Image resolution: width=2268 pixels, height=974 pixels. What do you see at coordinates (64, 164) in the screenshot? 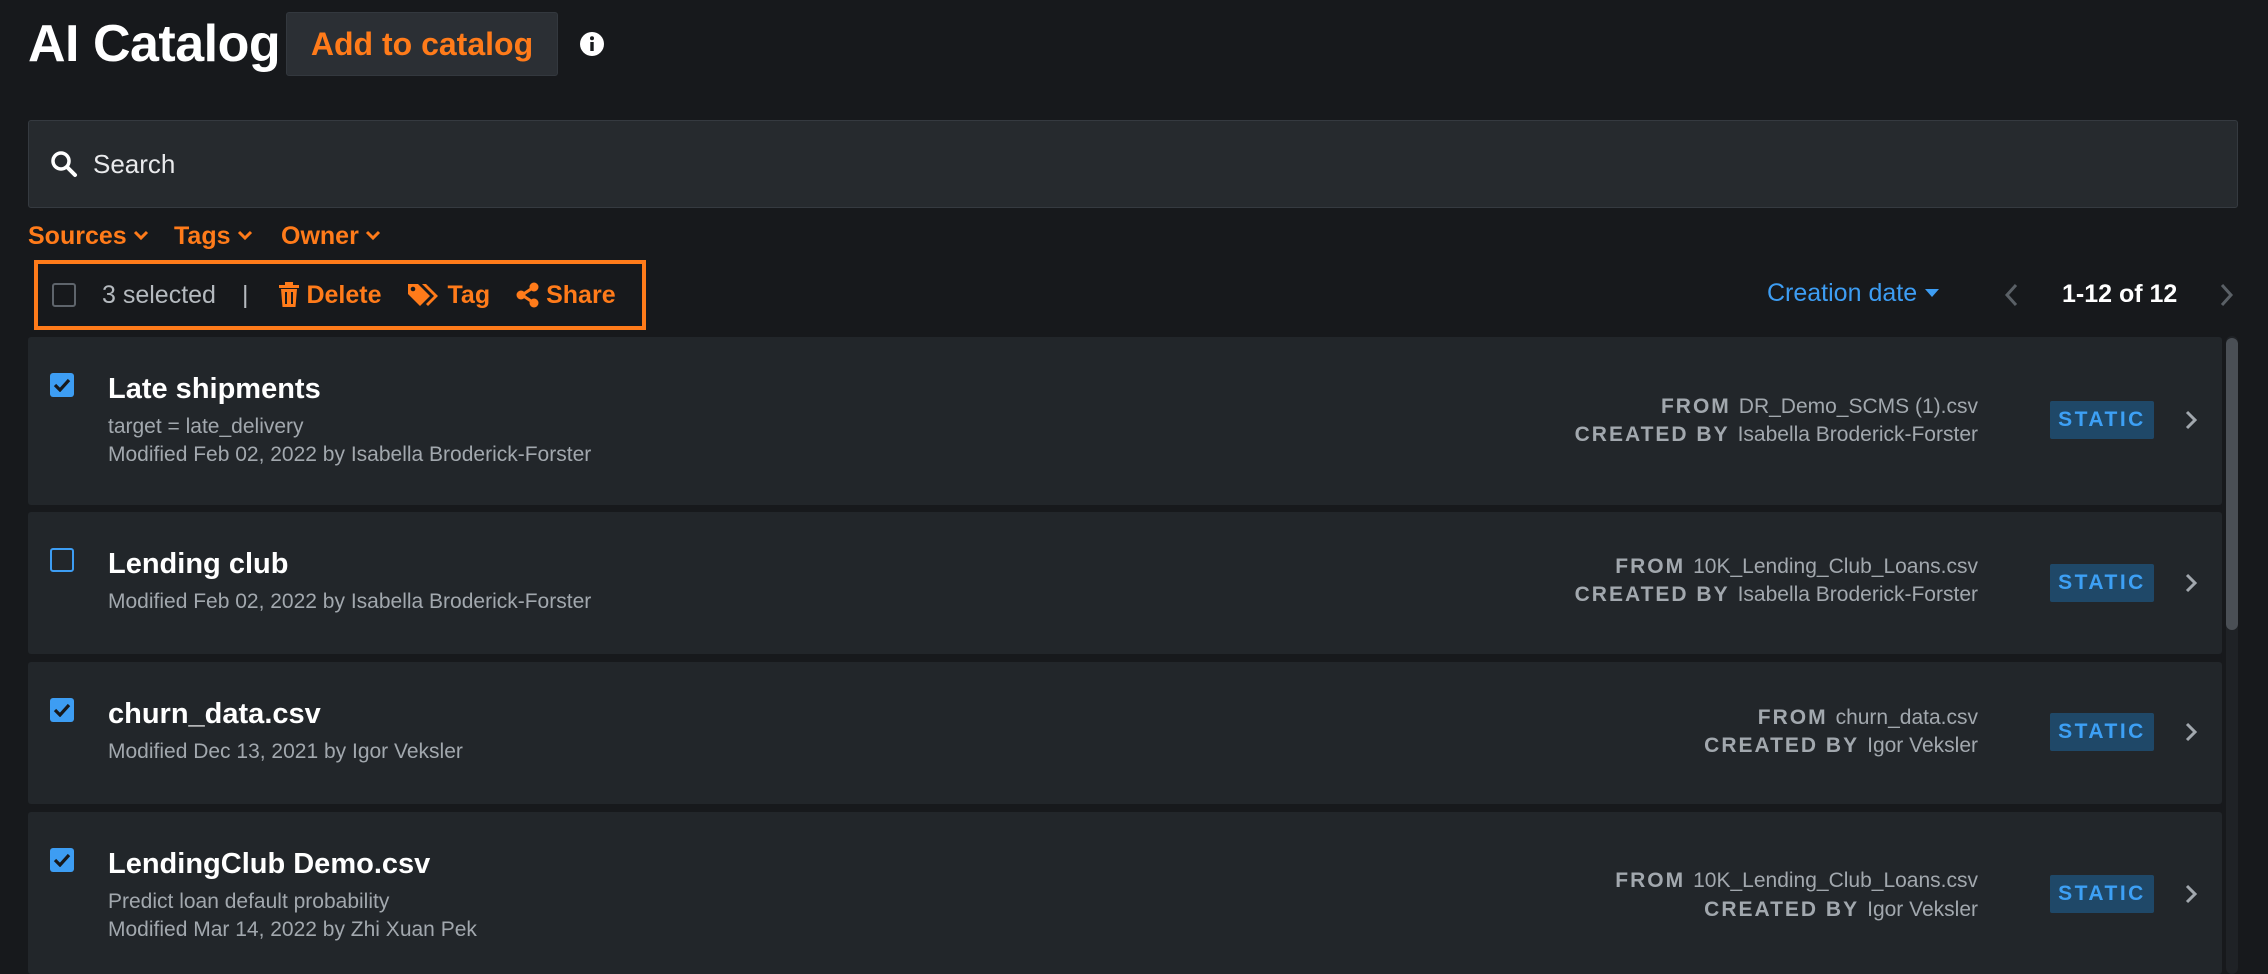
I see `search-icon` at bounding box center [64, 164].